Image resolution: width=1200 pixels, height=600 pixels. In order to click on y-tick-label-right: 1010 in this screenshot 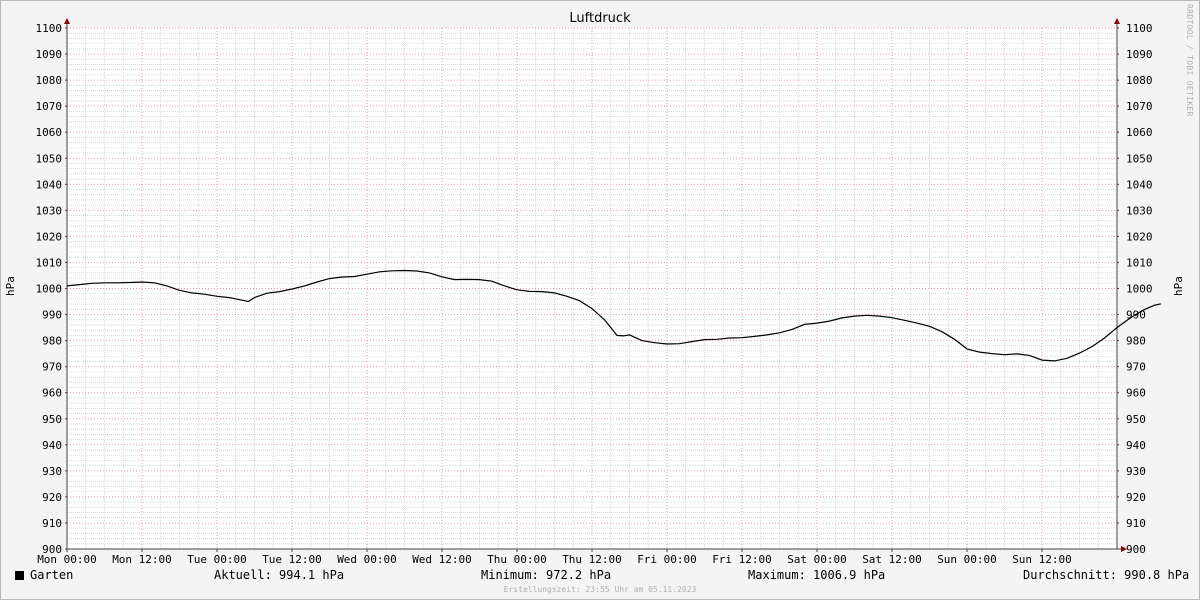, I will do `click(1139, 262)`.